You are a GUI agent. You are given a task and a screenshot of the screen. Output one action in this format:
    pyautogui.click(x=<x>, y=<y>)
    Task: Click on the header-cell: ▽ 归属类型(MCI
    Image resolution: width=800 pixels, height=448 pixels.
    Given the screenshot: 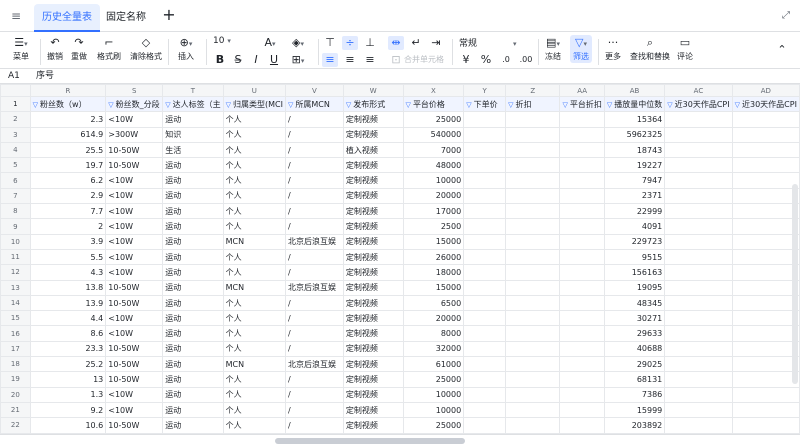 What is the action you would take?
    pyautogui.click(x=254, y=104)
    